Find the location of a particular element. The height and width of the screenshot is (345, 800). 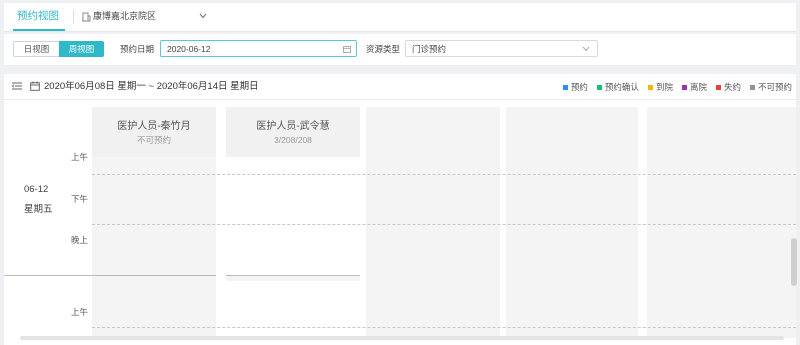

date-range-title: 2020年06月08日 星期一 ~ 2020年06月14日 星期日 is located at coordinates (151, 86).